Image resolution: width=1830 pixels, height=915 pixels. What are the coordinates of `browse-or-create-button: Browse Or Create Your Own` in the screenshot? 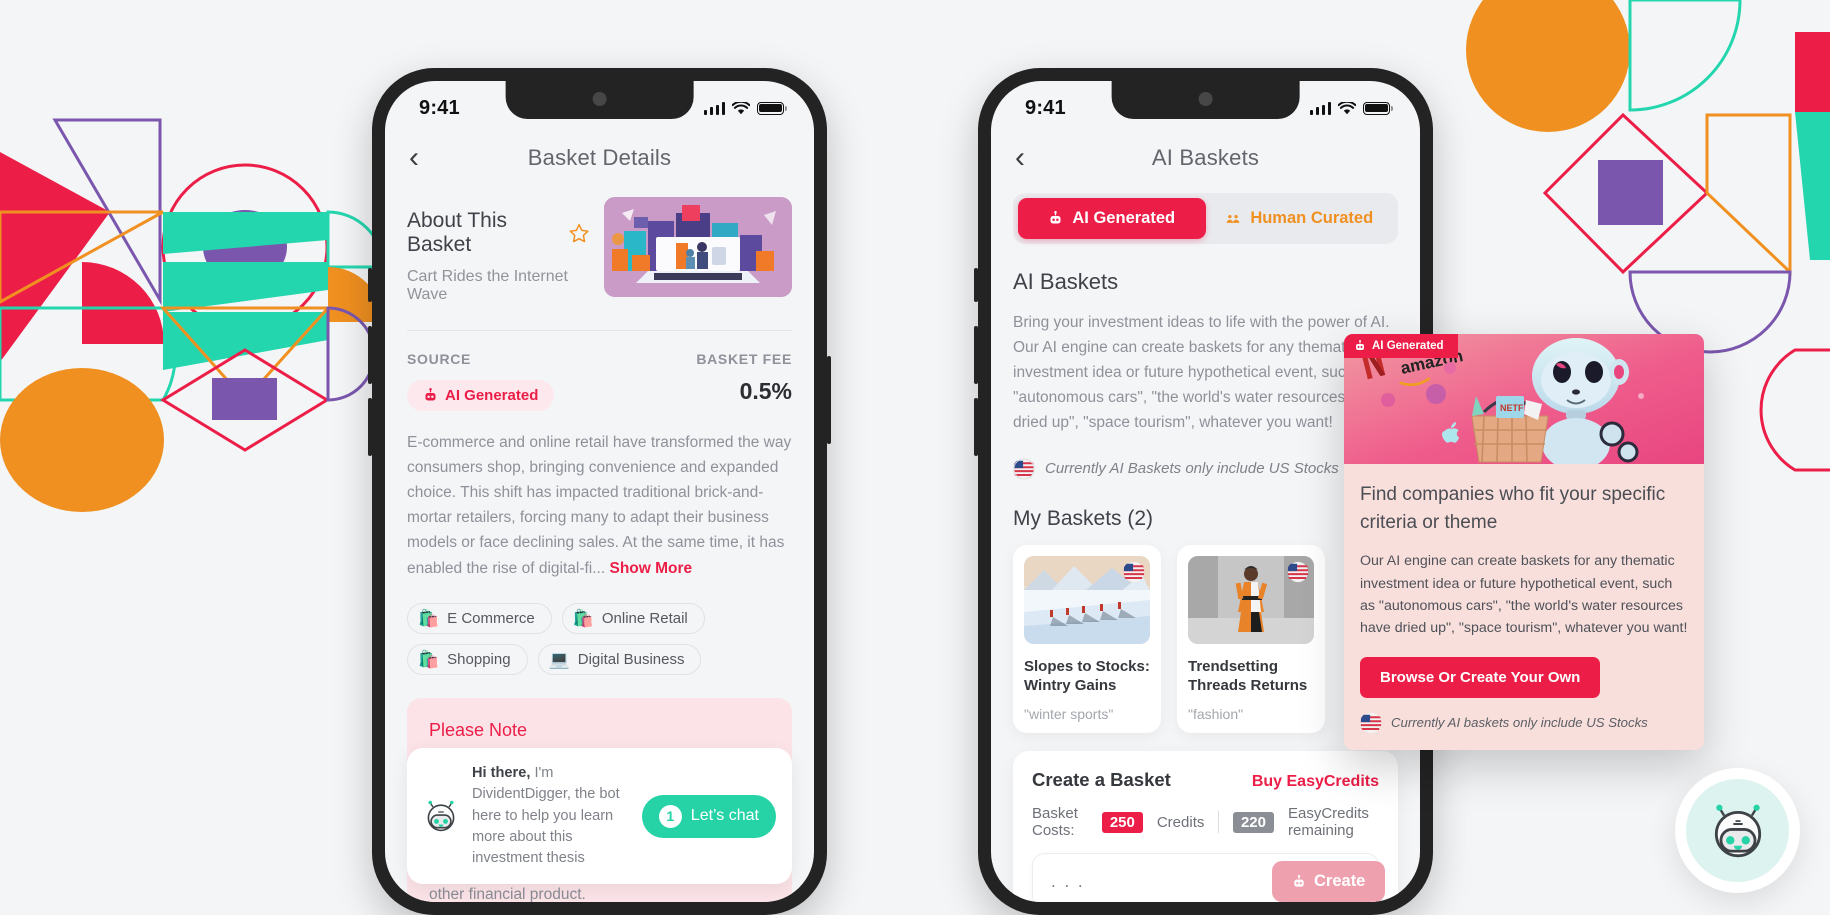 It's located at (1480, 677).